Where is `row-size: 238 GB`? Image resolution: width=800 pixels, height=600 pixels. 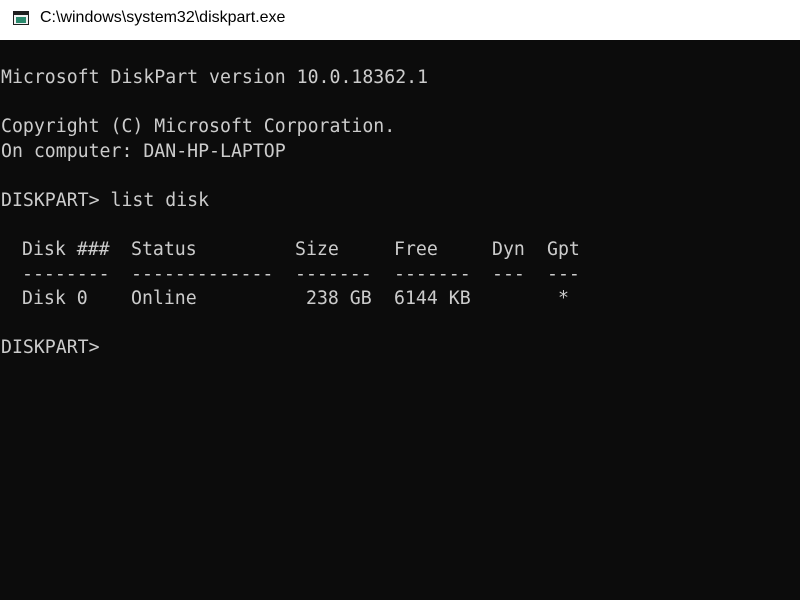
row-size: 238 GB is located at coordinates (339, 298).